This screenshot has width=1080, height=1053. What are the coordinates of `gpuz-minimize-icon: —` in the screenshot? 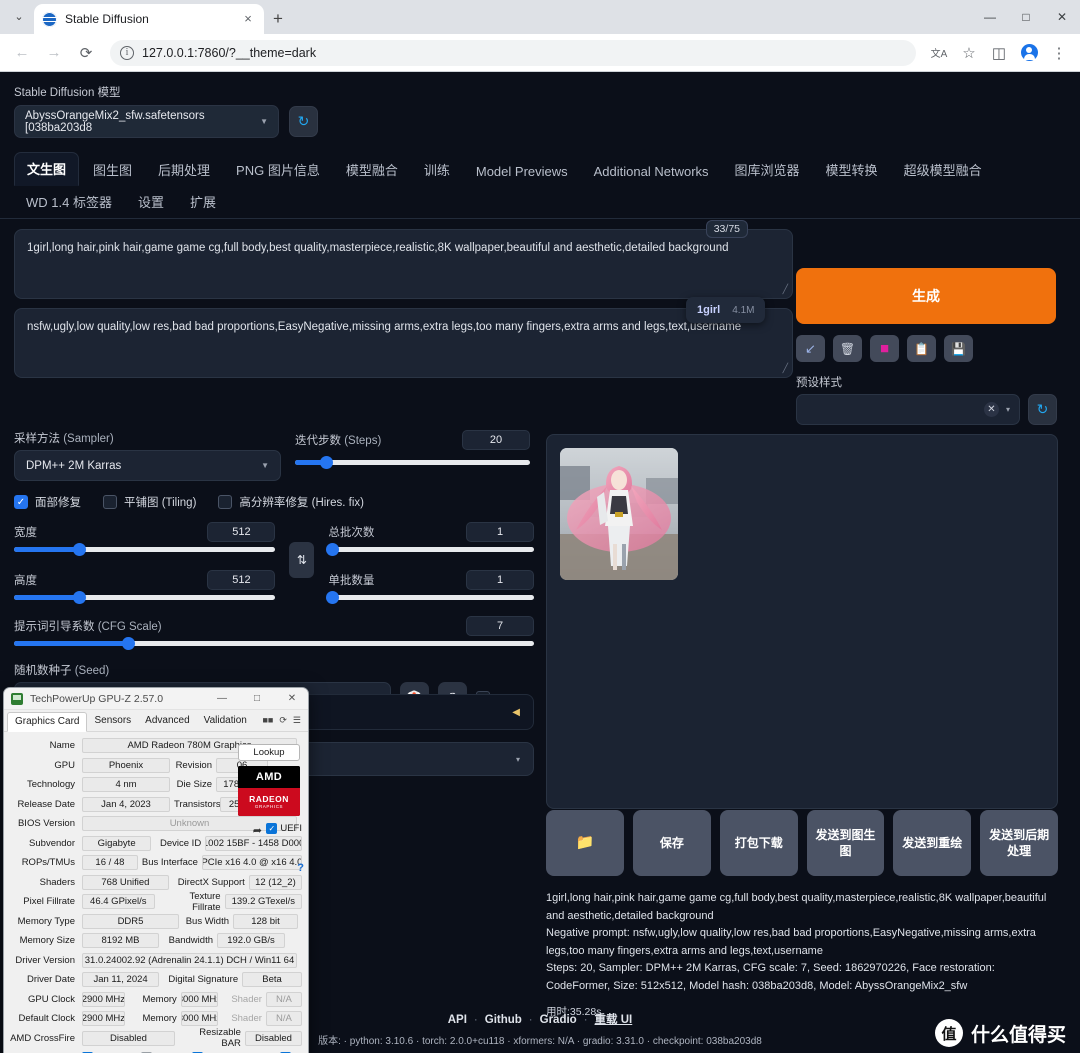 It's located at (222, 699).